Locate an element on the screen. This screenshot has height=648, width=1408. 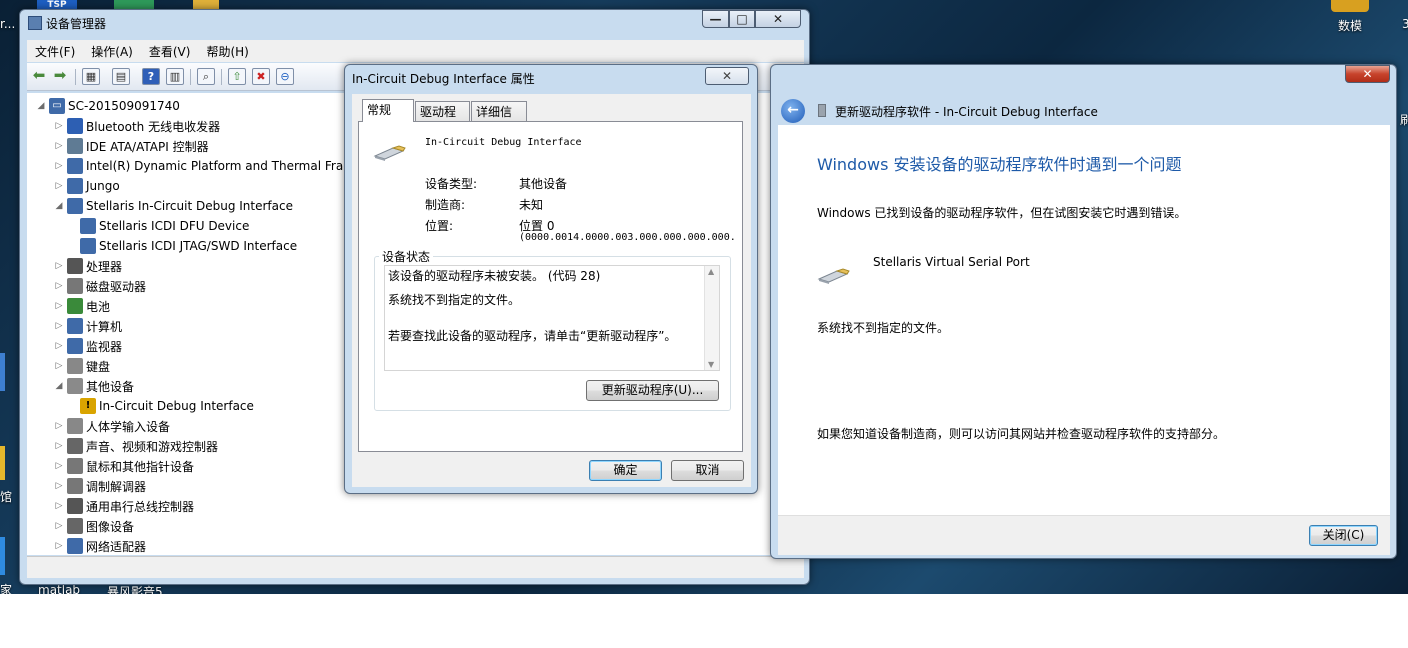
tree-item: ▷ 磁盘驱动器 is located at coordinates (99, 286).